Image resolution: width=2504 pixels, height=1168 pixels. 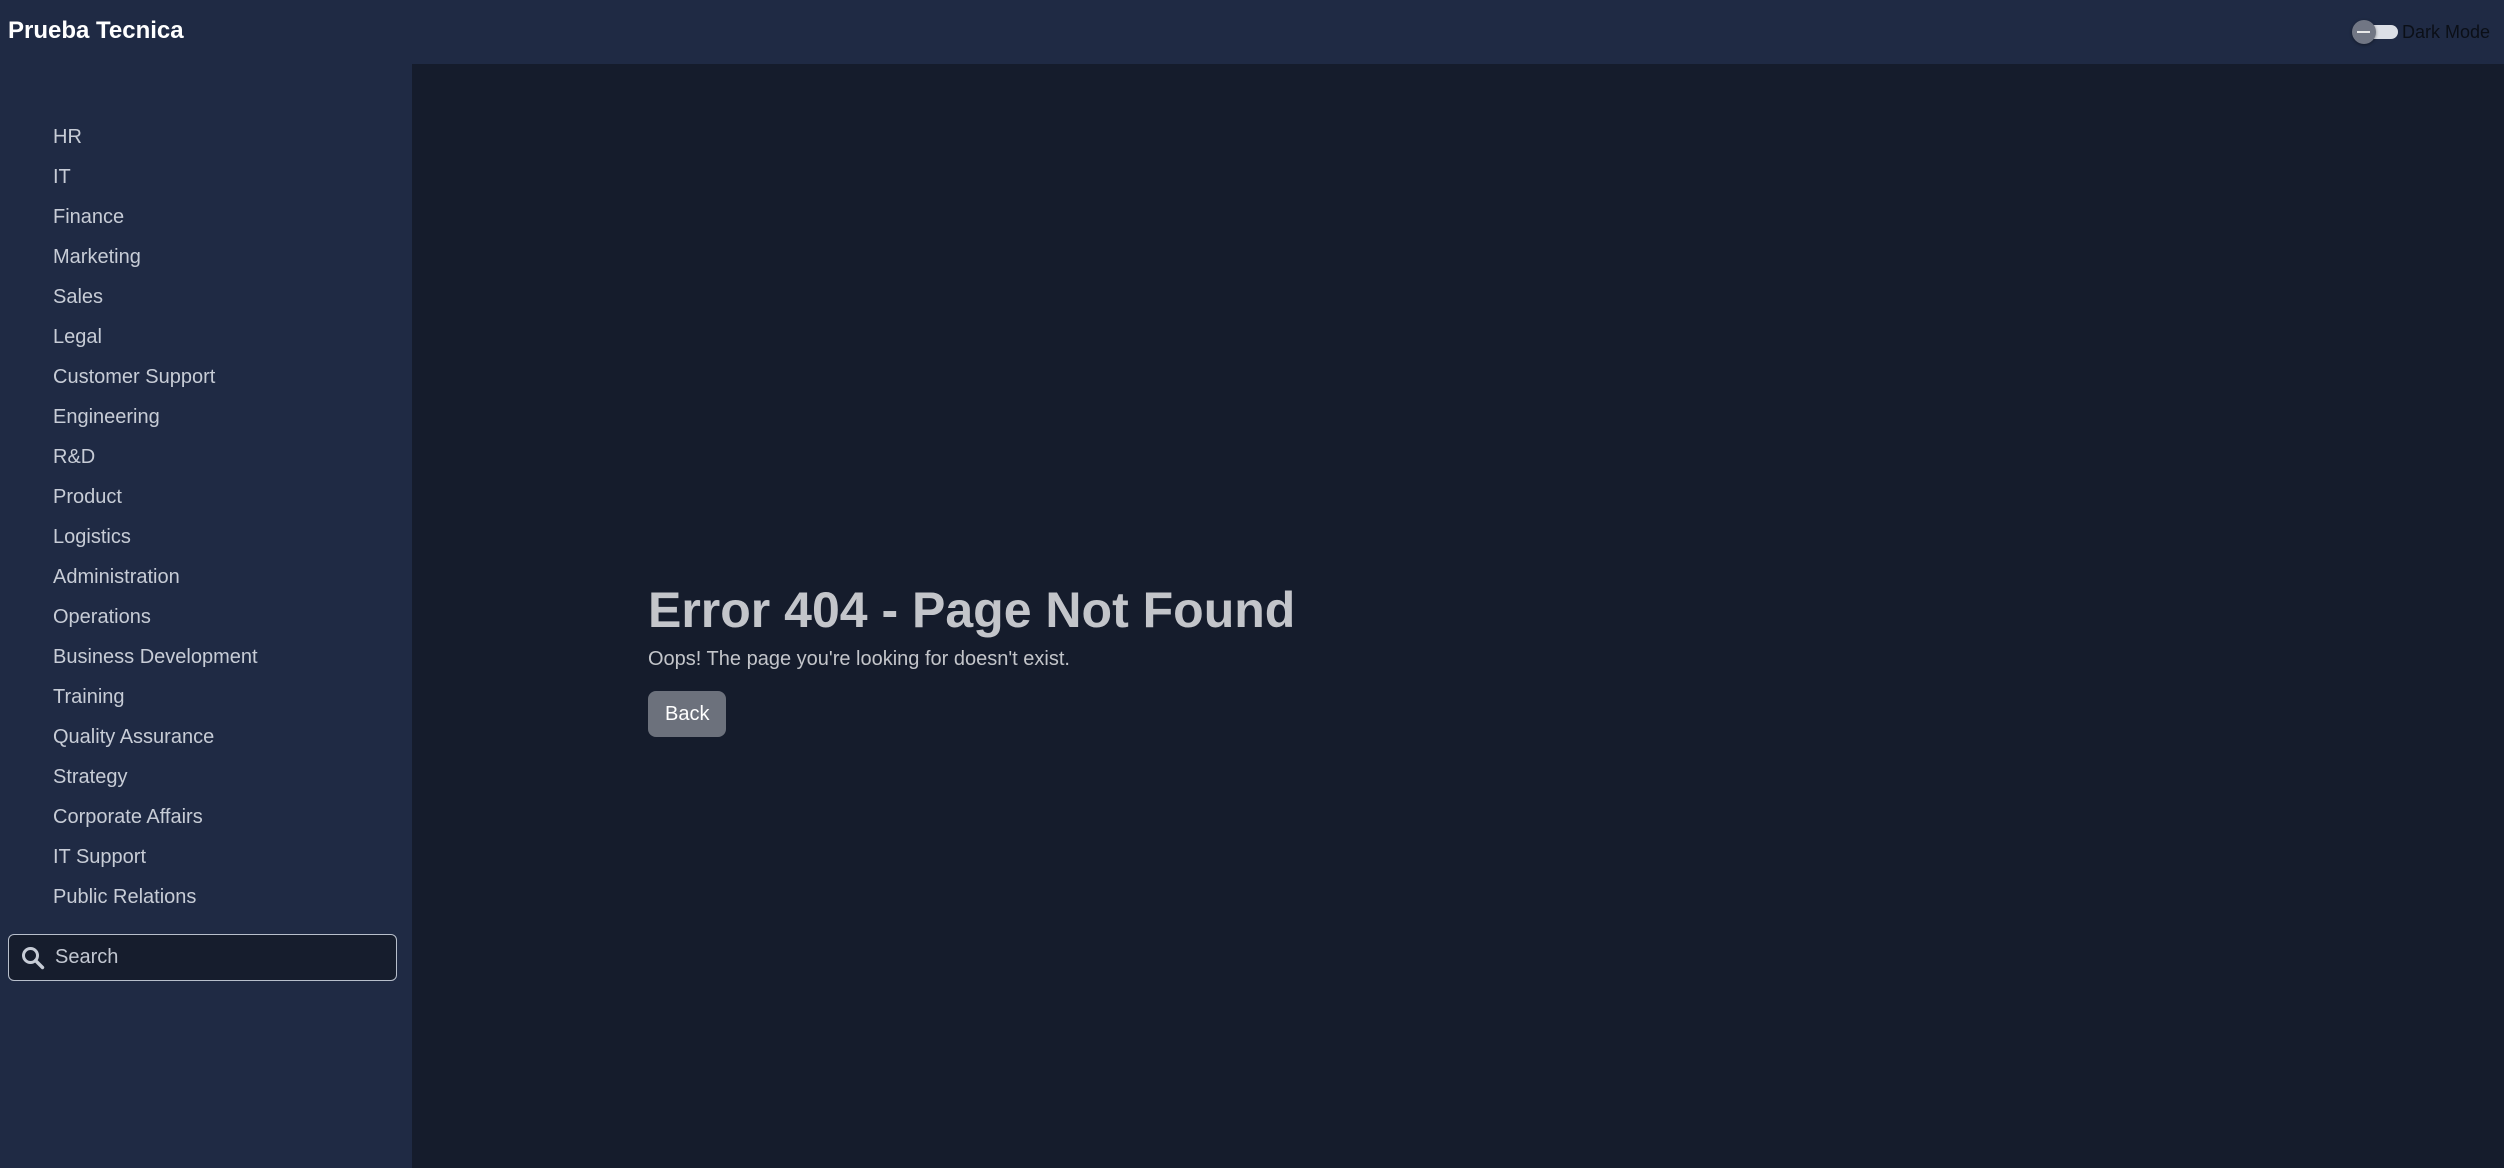 What do you see at coordinates (972, 610) in the screenshot?
I see `error-title: Error 404 - Page Not Found` at bounding box center [972, 610].